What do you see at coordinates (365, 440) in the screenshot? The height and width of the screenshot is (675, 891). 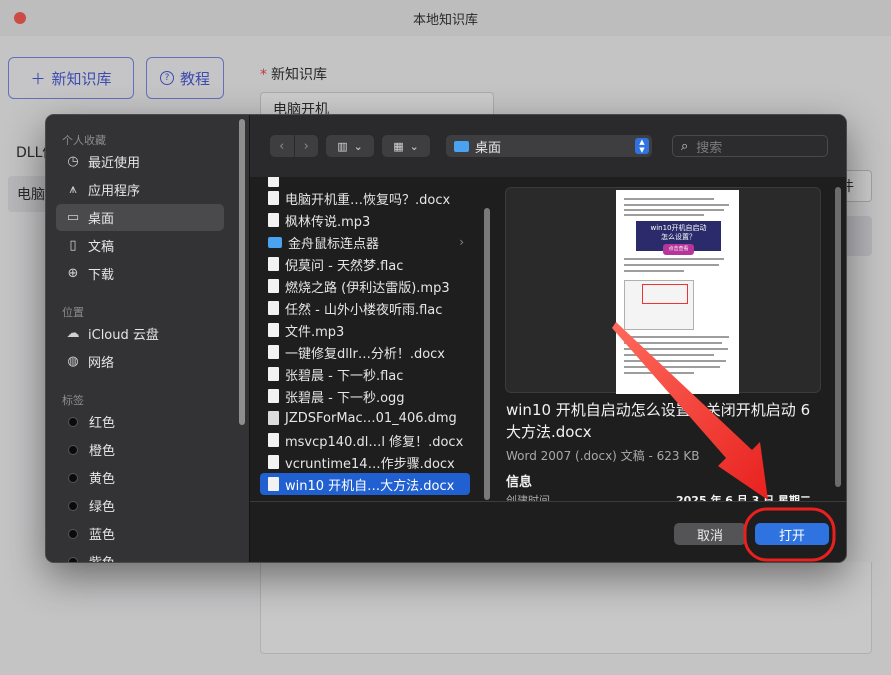 I see `file-row: msvcp140.dl…l 修复！.docx` at bounding box center [365, 440].